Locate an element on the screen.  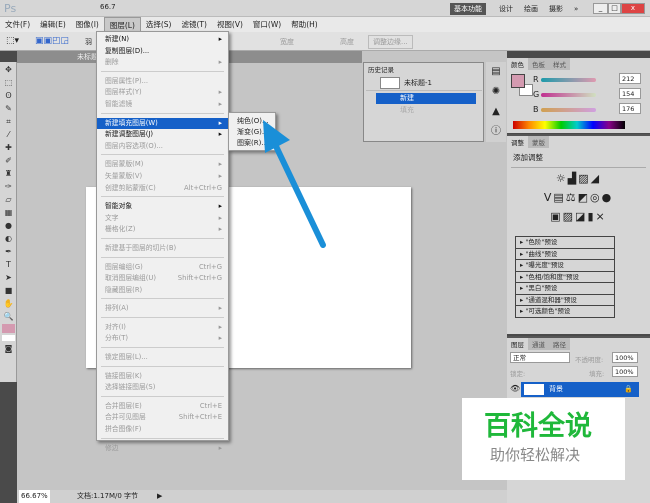
eraser-tool-icon: ▱ is located at coordinates (8, 199).